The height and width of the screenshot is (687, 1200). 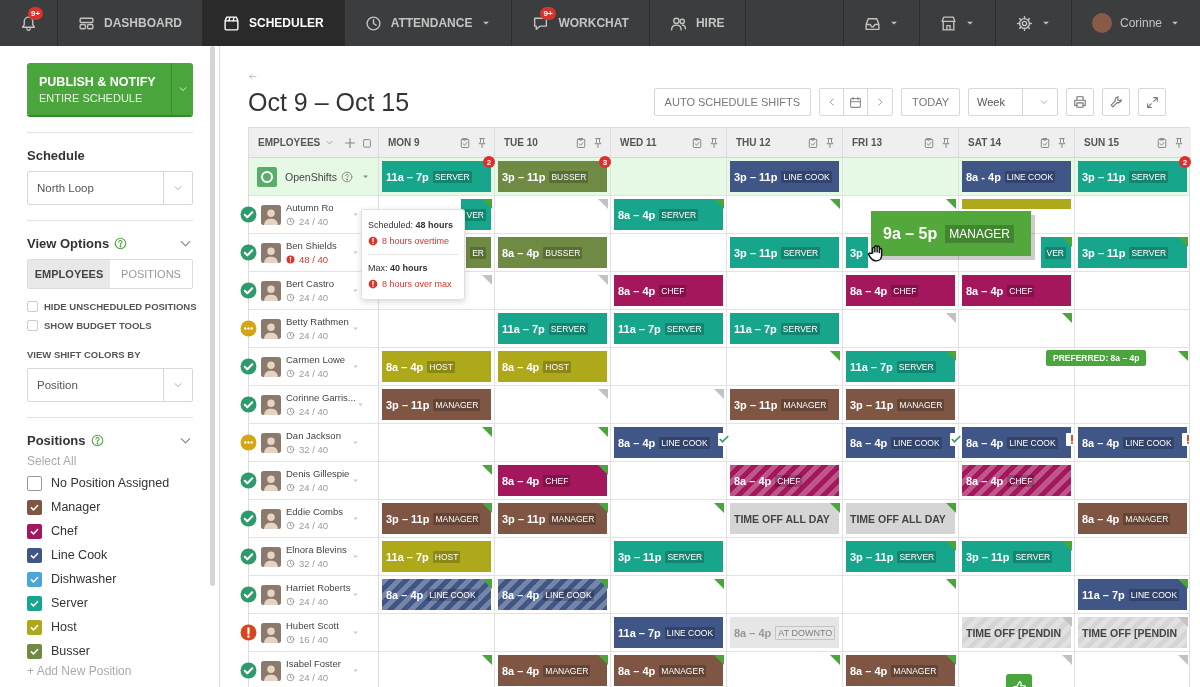 I want to click on color-by-select: Position, so click(x=110, y=385).